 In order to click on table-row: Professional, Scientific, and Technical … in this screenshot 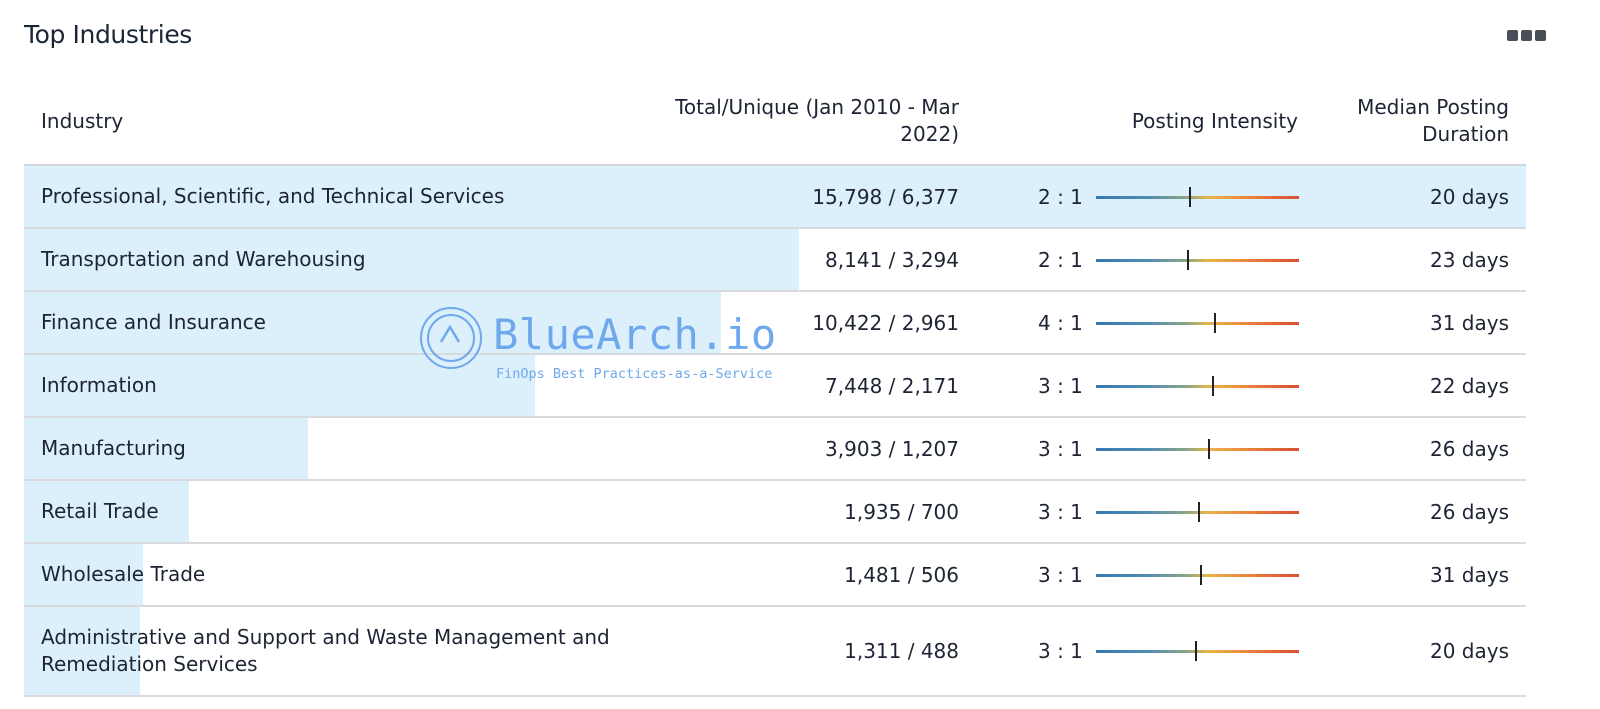, I will do `click(775, 197)`.